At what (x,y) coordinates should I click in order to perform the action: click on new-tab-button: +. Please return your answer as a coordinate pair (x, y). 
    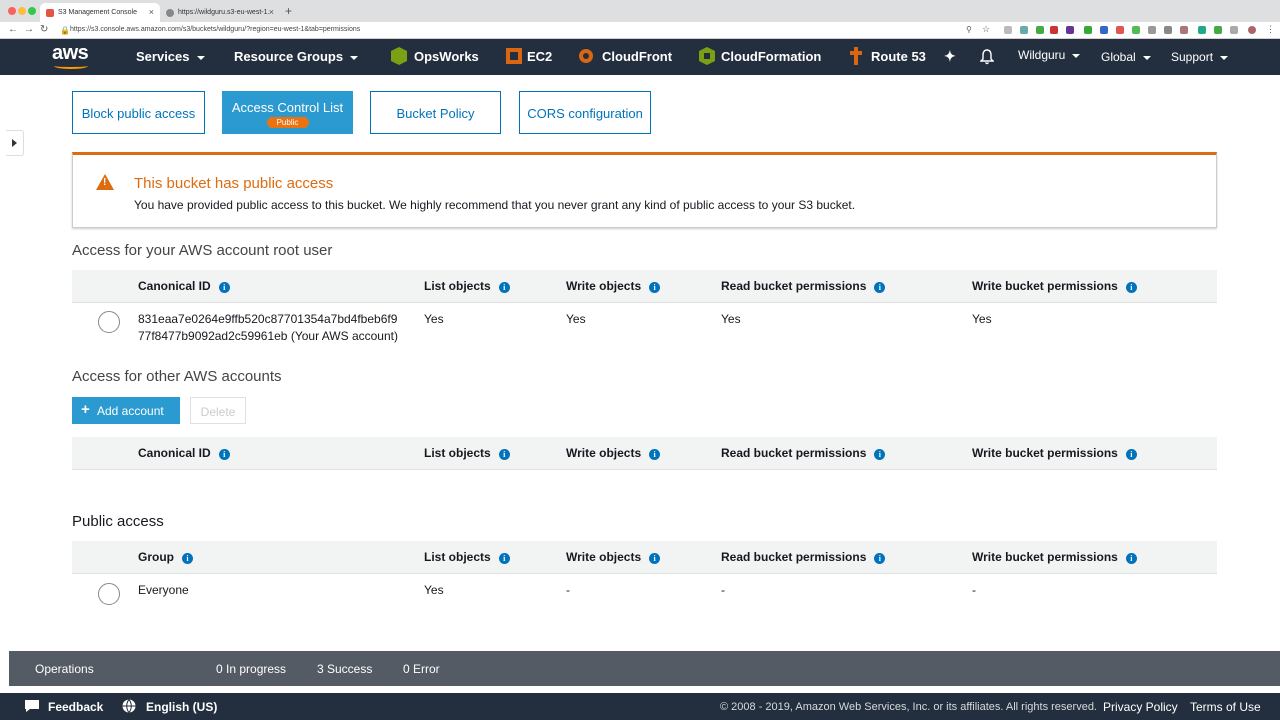
    Looking at the image, I should click on (288, 11).